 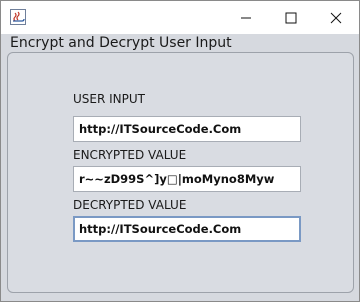 I want to click on decrypted-value-field: http://ITSourceCode.Com, so click(x=187, y=229).